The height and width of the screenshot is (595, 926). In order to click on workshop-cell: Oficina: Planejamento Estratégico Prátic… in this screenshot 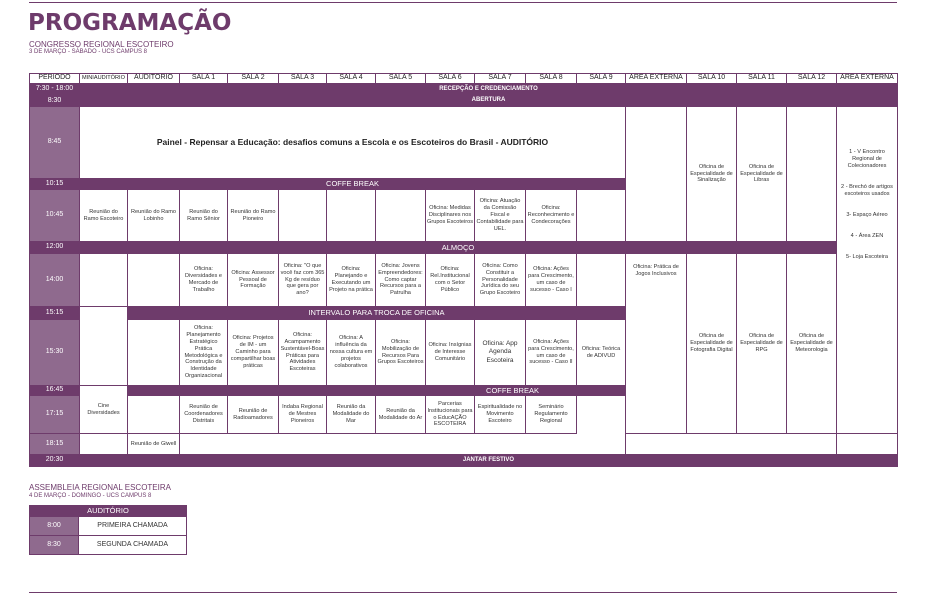, I will do `click(203, 352)`.